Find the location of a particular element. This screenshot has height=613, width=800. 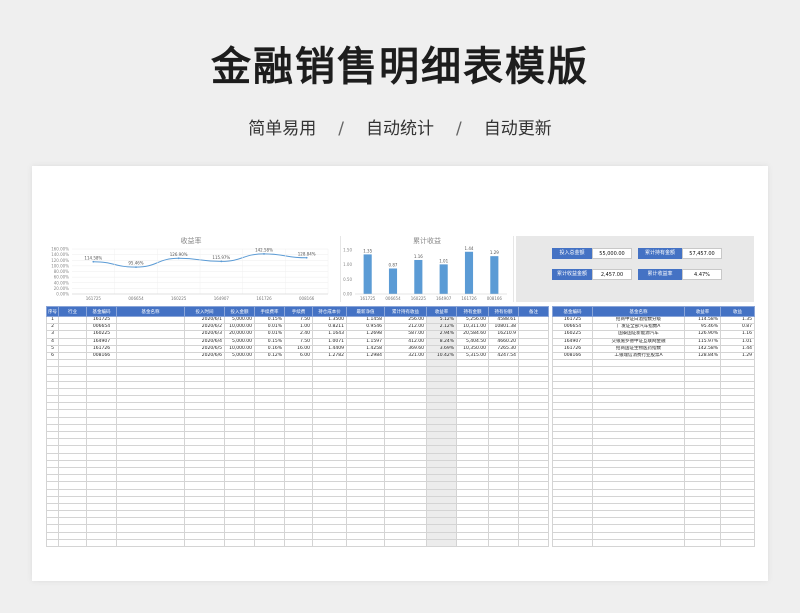

table-cell: 5 is located at coordinates (52, 348).